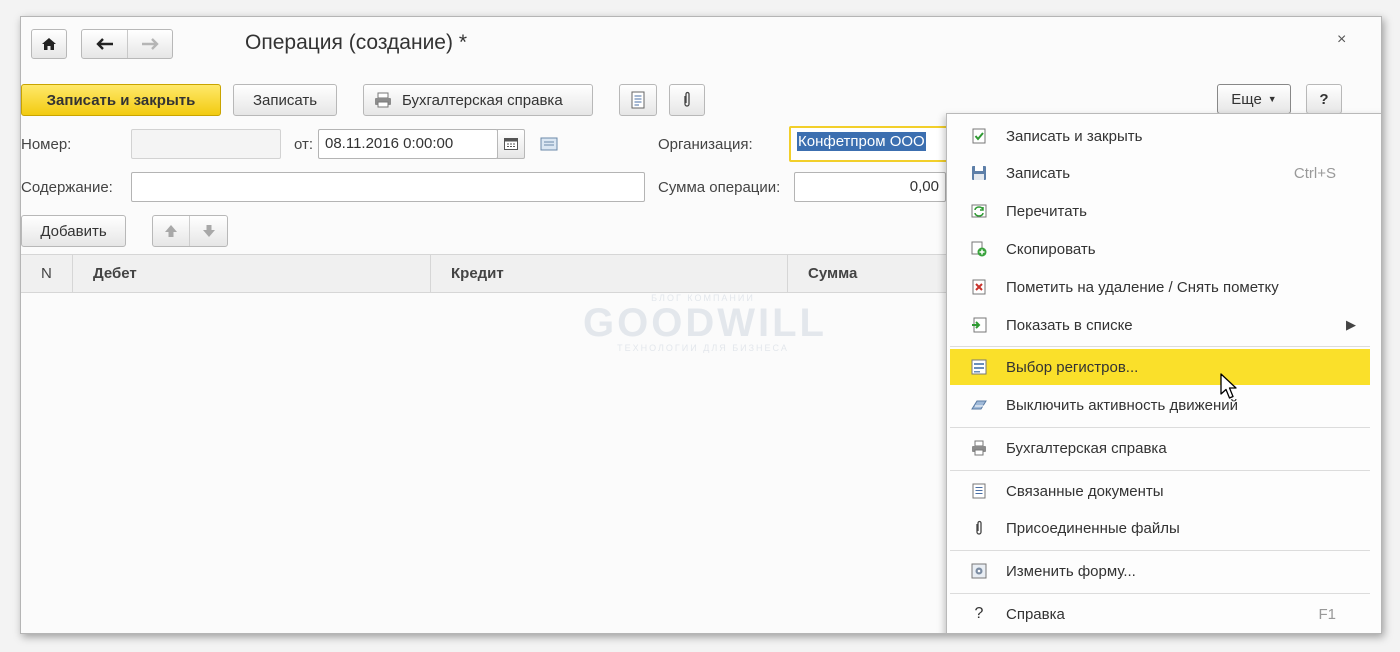 This screenshot has width=1400, height=652. I want to click on related-documents-button, so click(638, 100).